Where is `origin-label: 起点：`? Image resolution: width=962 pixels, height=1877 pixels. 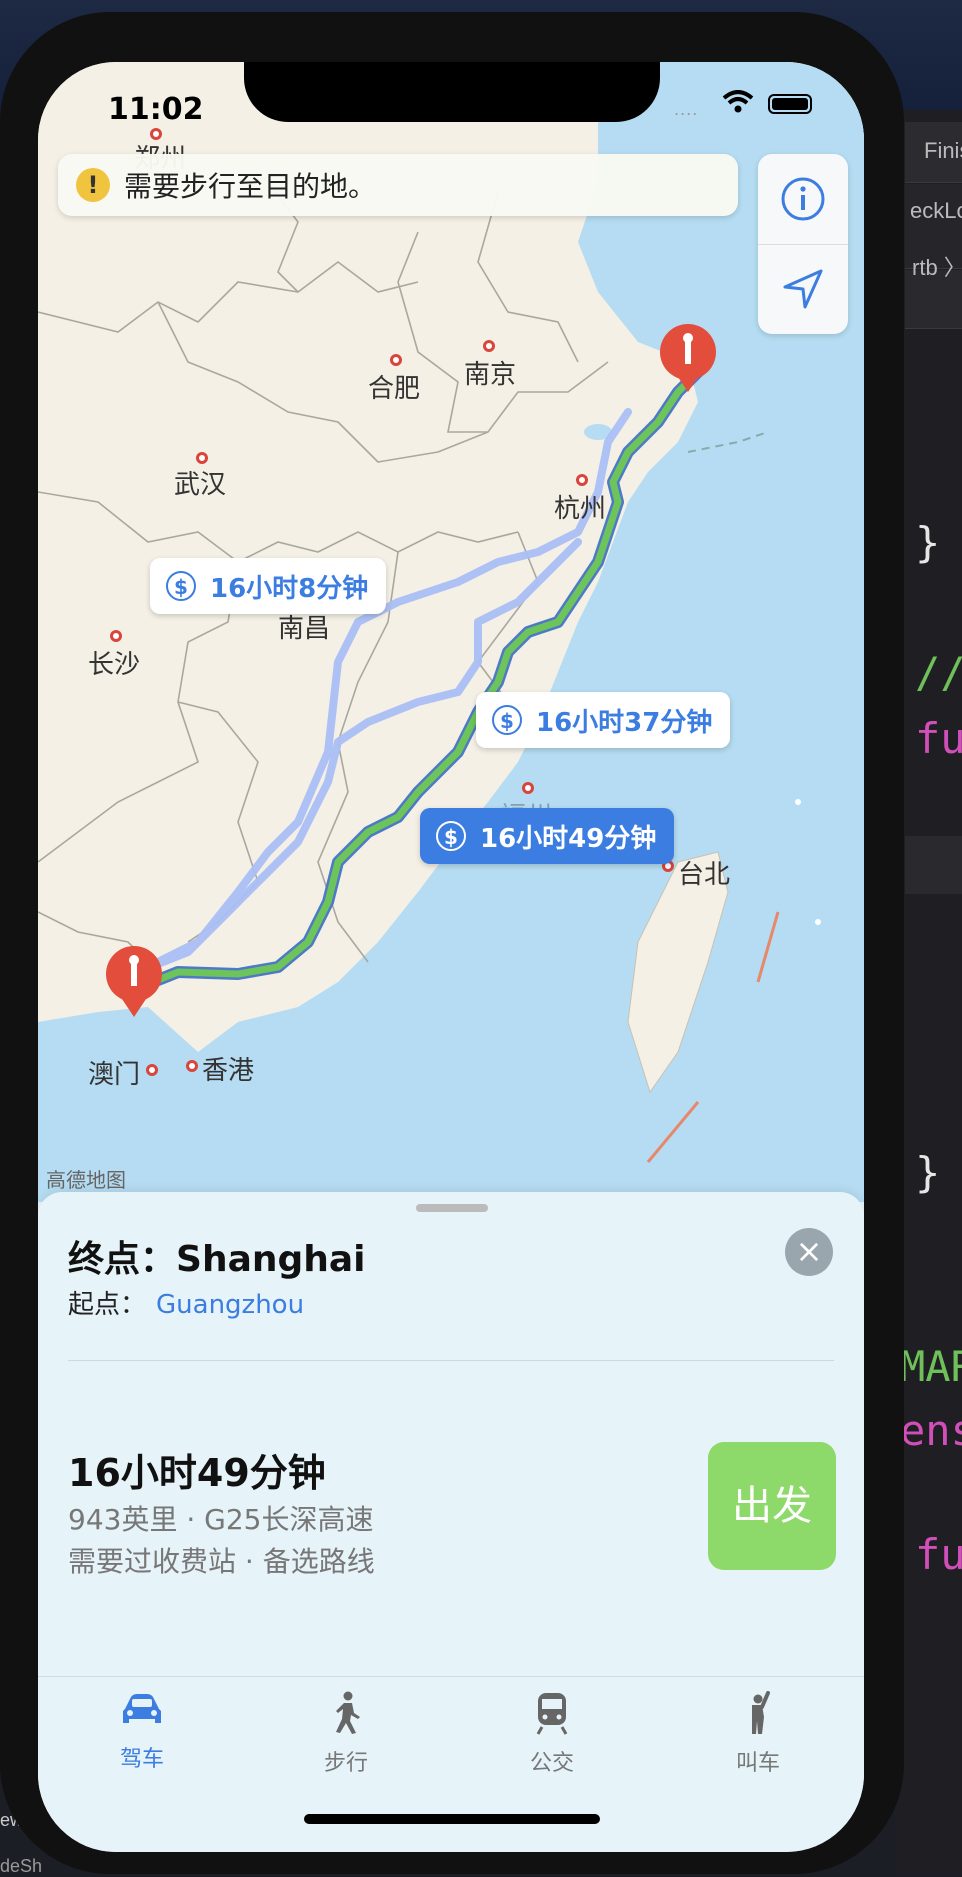 origin-label: 起点： is located at coordinates (107, 1305).